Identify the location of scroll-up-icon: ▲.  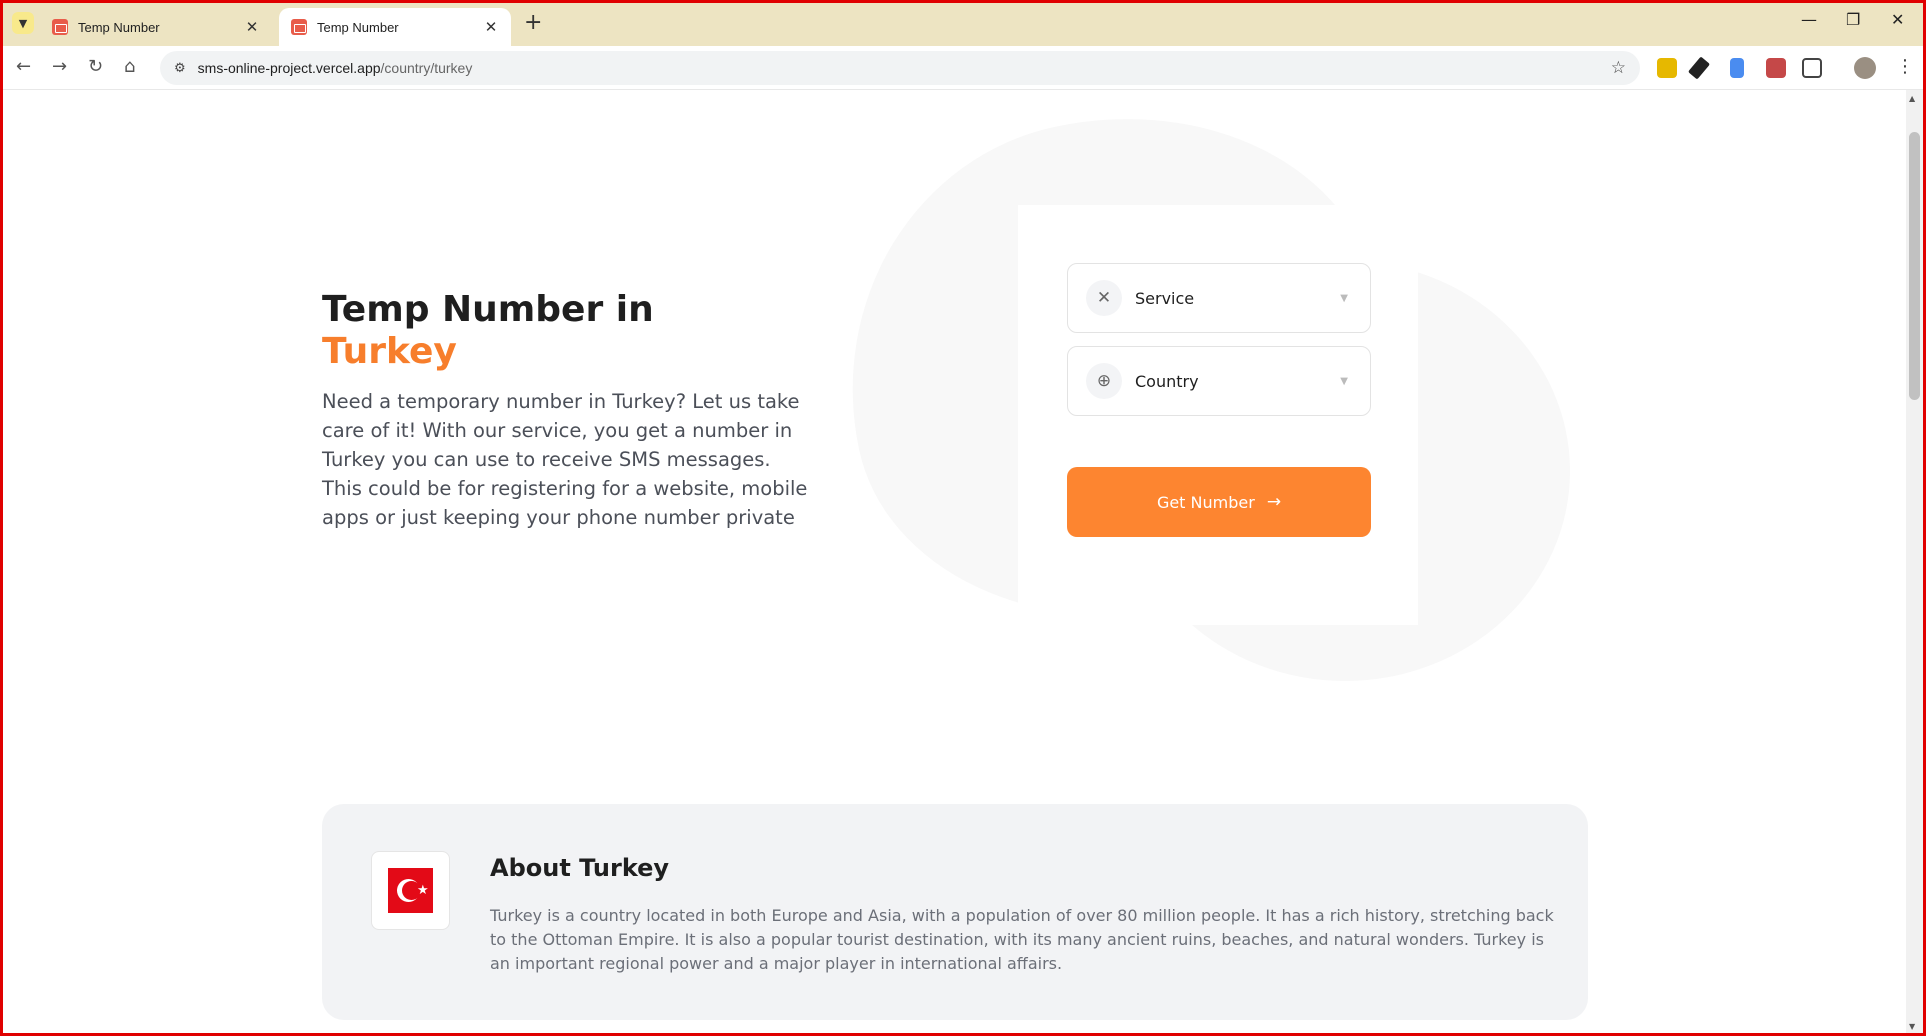
(1912, 98).